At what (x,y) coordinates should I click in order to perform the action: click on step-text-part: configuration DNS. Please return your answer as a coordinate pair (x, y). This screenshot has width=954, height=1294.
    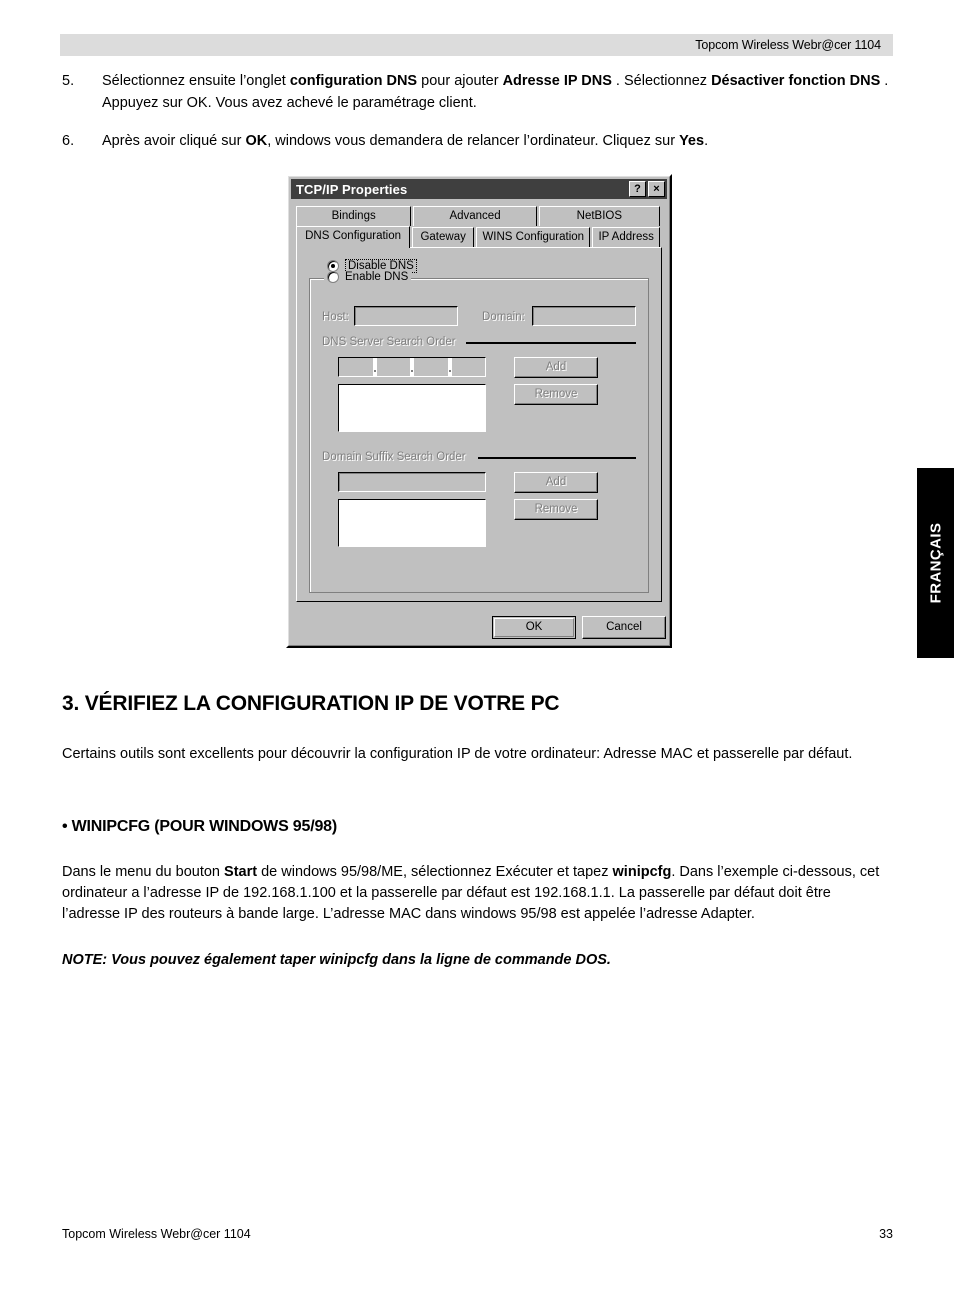
    Looking at the image, I should click on (353, 81).